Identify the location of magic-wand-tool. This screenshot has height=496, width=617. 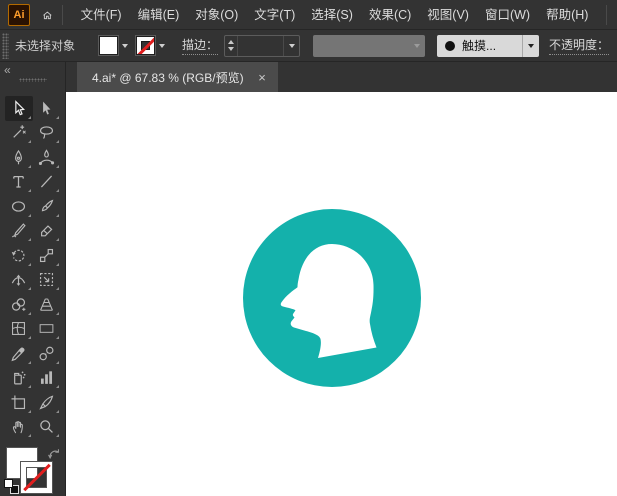
(19, 133).